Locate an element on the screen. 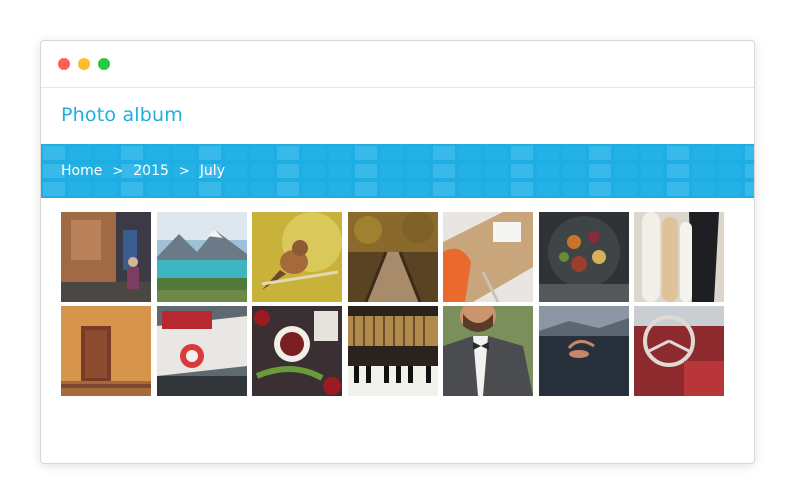 The height and width of the screenshot is (495, 792). photo-swimmer-image is located at coordinates (583, 351).